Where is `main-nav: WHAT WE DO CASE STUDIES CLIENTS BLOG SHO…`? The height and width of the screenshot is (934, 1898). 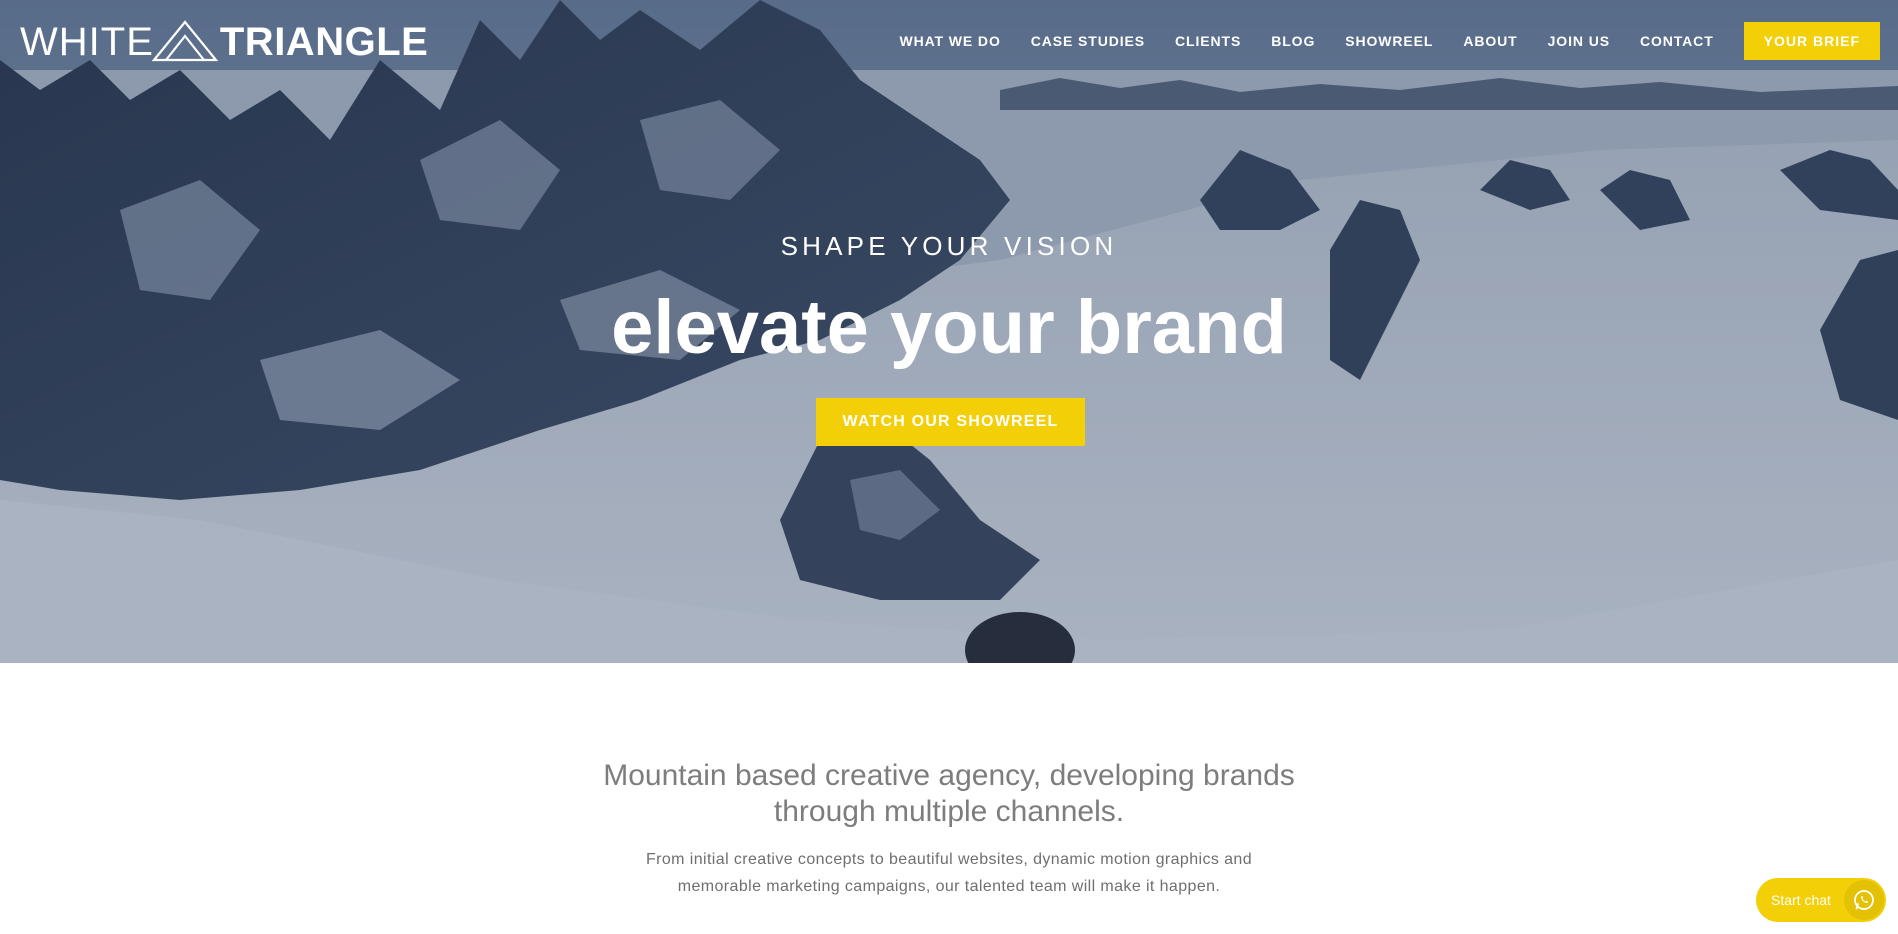 main-nav: WHAT WE DO CASE STUDIES CLIENTS BLOG SHO… is located at coordinates (1389, 41).